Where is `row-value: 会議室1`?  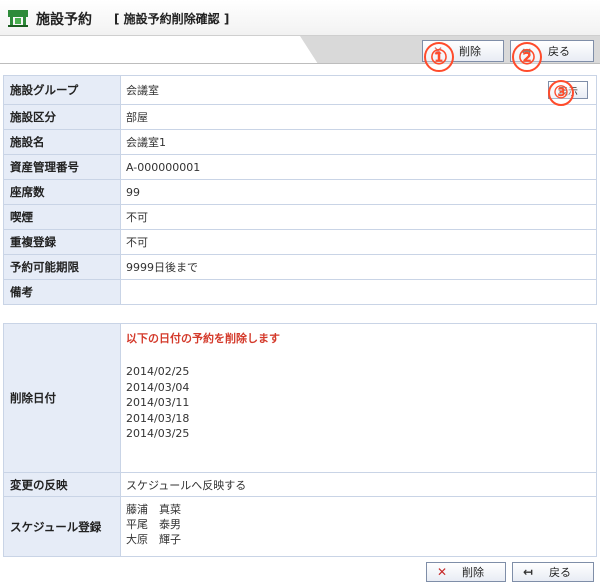
row-value: 会議室1 is located at coordinates (358, 142).